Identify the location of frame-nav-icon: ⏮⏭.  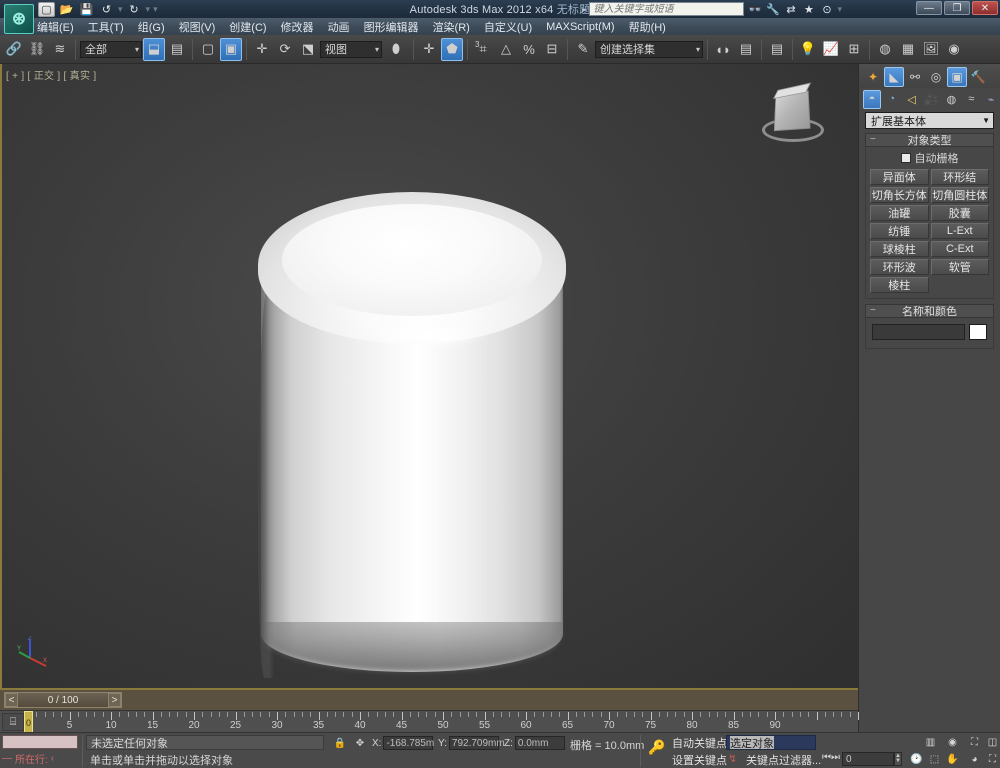
(831, 757).